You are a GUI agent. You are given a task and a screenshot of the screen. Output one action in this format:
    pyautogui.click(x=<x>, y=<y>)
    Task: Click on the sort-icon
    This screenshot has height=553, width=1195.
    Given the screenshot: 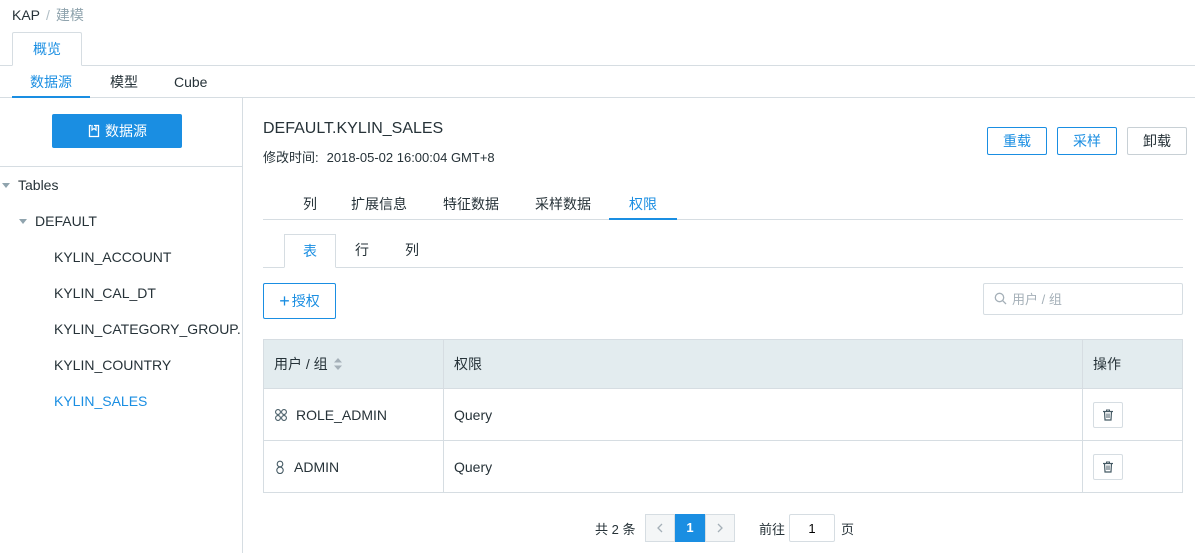 What is the action you would take?
    pyautogui.click(x=337, y=364)
    